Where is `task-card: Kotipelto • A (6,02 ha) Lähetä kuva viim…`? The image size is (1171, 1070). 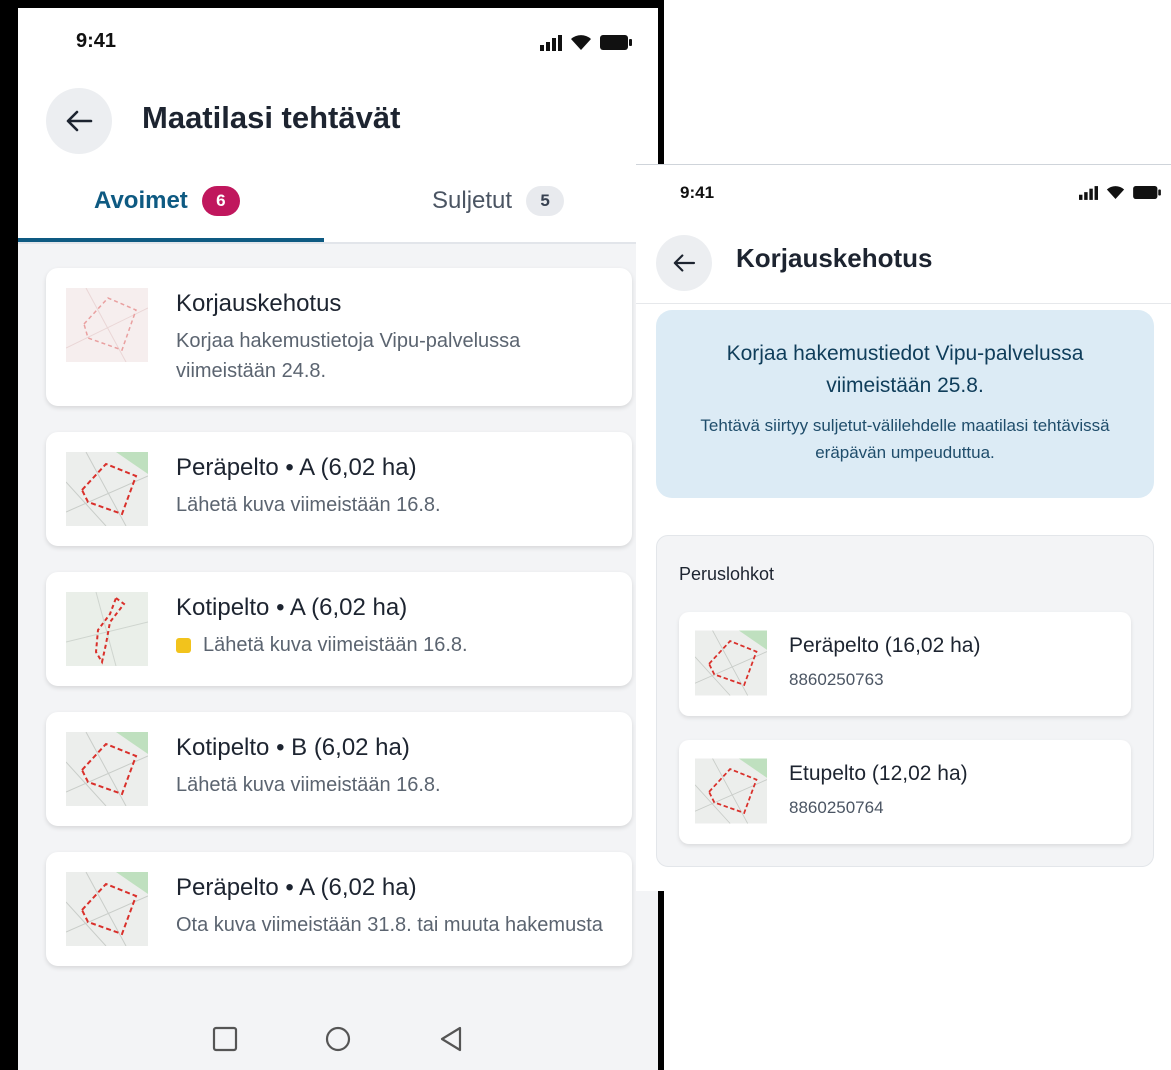
task-card: Kotipelto • A (6,02 ha) Lähetä kuva viim… is located at coordinates (339, 629).